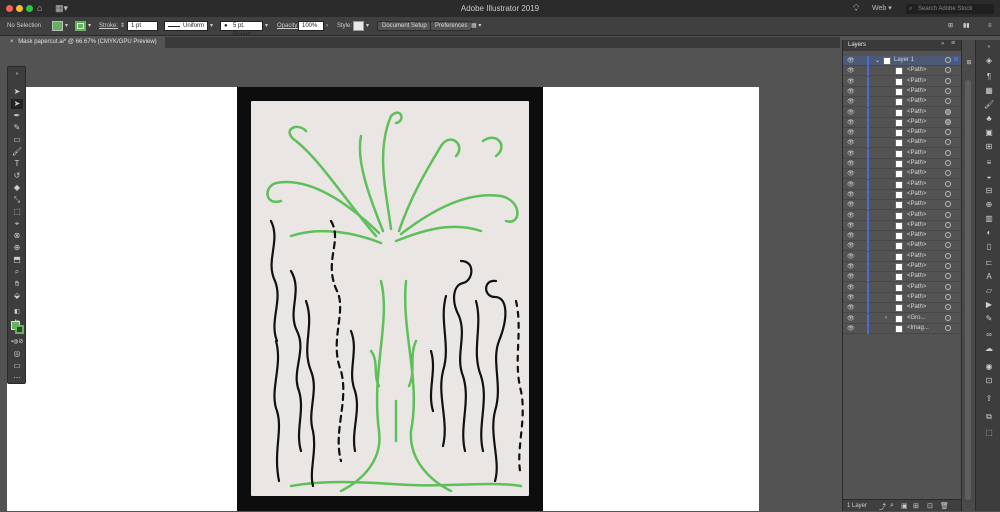 This screenshot has height=512, width=1000. What do you see at coordinates (17, 342) in the screenshot?
I see `color-mode-icons: ▪◍⊘` at bounding box center [17, 342].